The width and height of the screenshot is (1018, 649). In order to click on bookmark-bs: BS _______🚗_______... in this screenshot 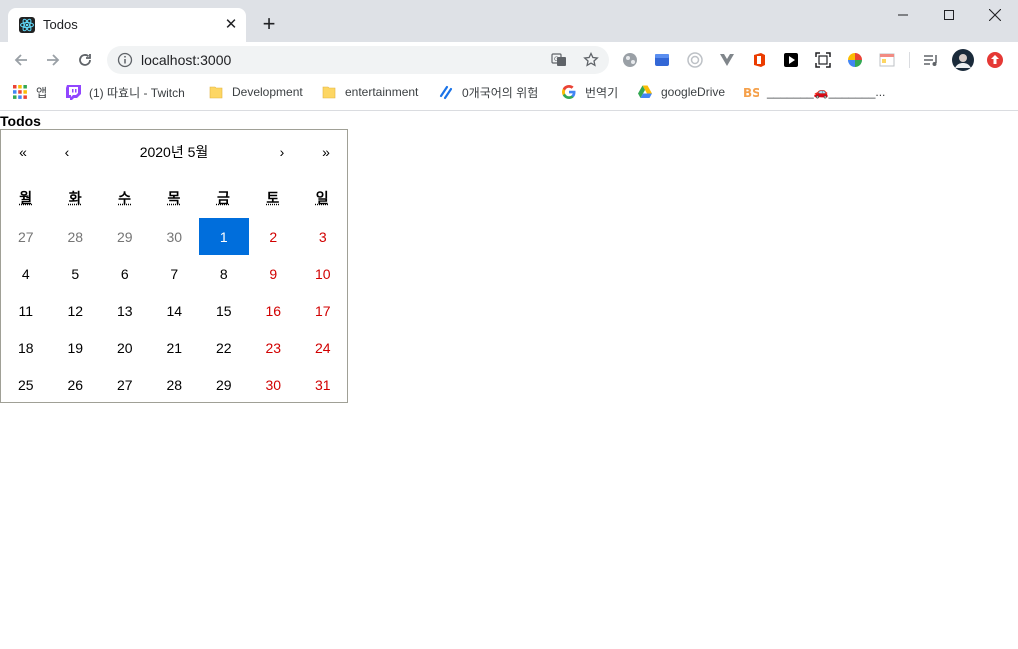, I will do `click(814, 92)`.